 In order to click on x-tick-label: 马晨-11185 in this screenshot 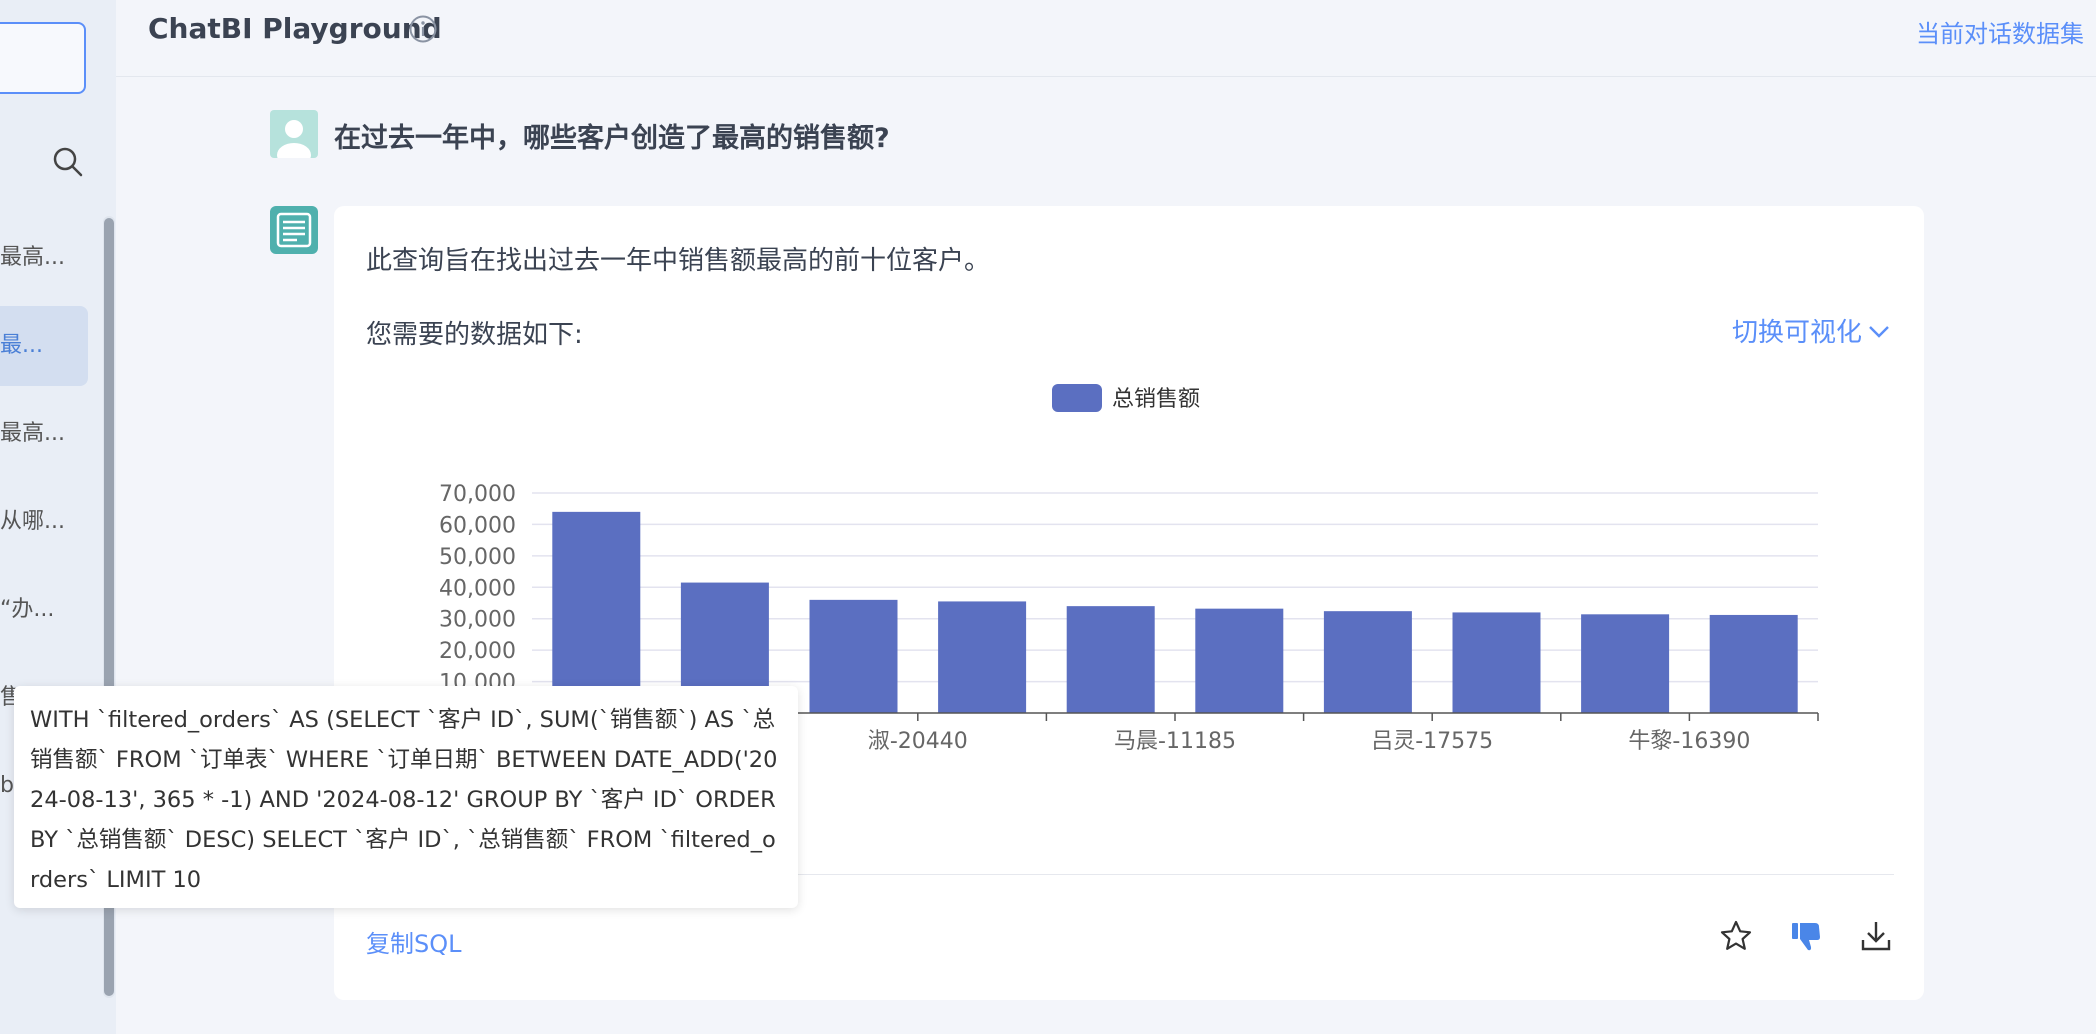, I will do `click(1175, 741)`.